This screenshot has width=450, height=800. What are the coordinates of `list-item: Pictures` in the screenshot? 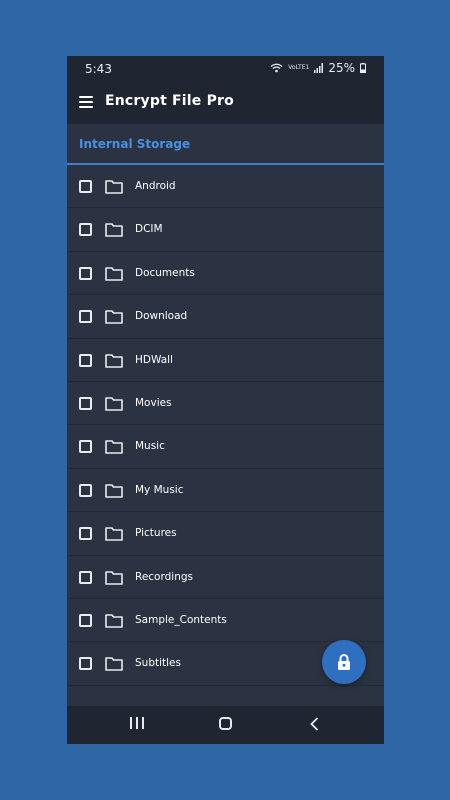 It's located at (225, 534).